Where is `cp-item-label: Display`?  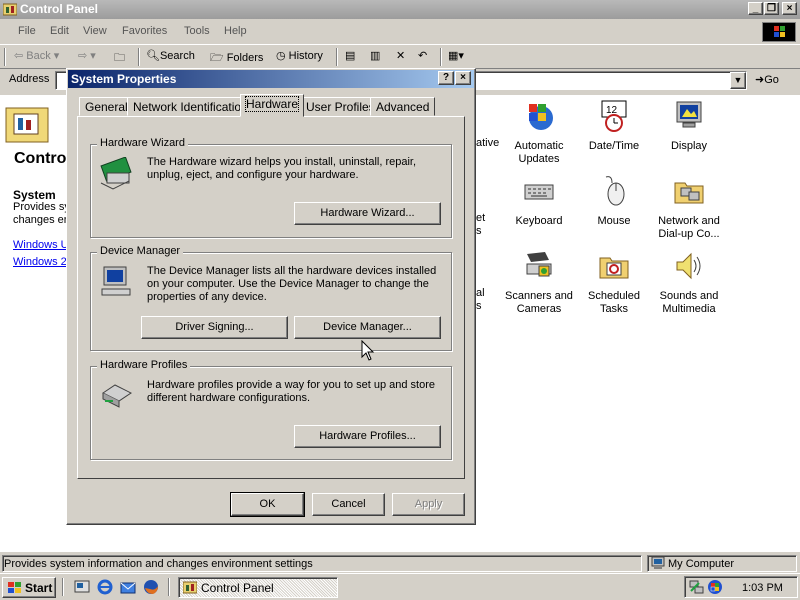
cp-item-label: Display is located at coordinates (689, 146).